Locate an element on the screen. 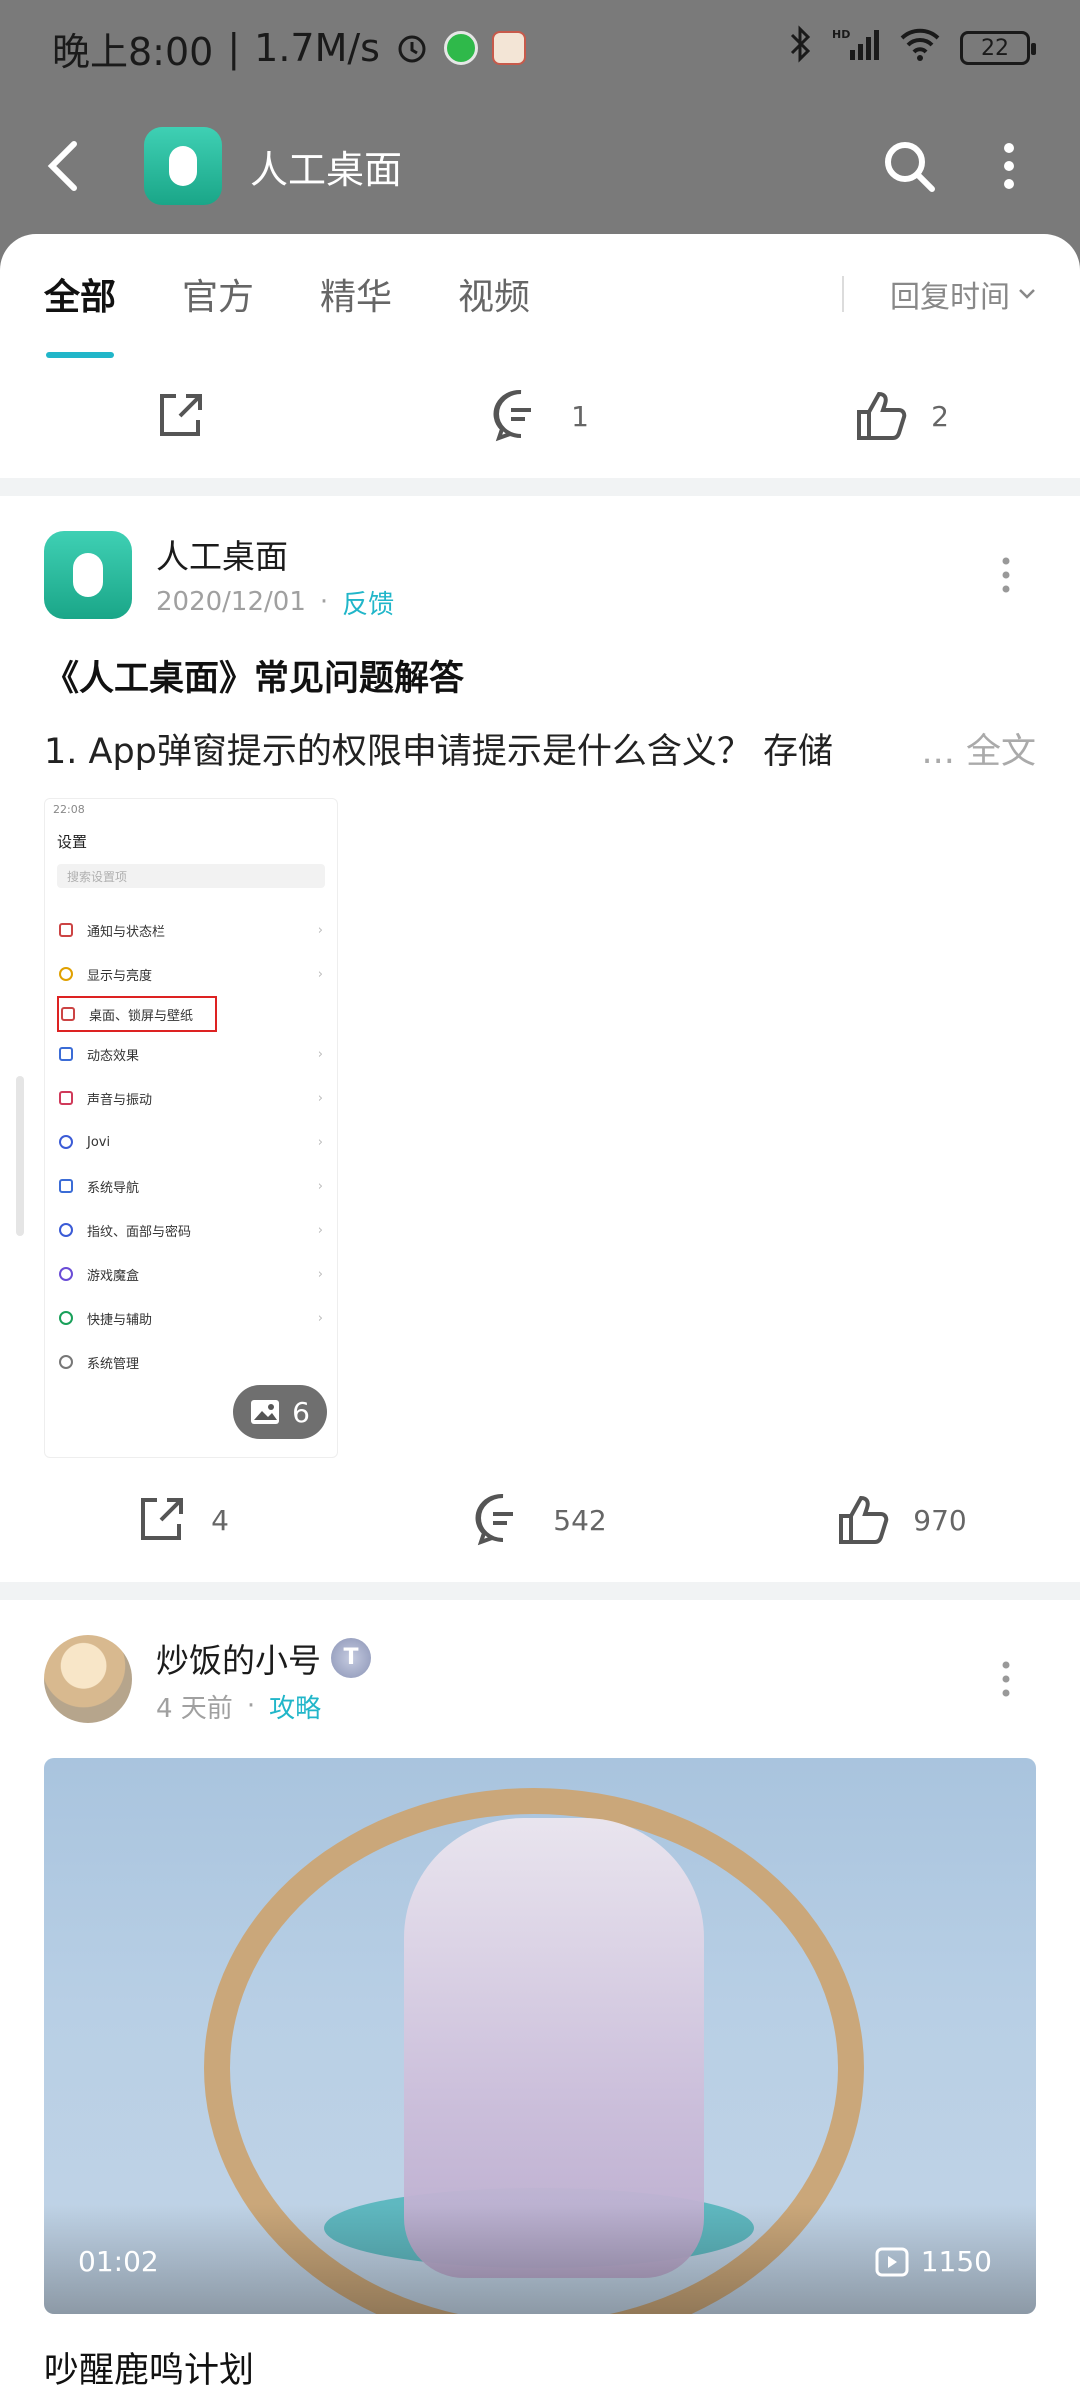 The image size is (1080, 2400). author-name-row: 炒饭的小号 T is located at coordinates (263, 1658).